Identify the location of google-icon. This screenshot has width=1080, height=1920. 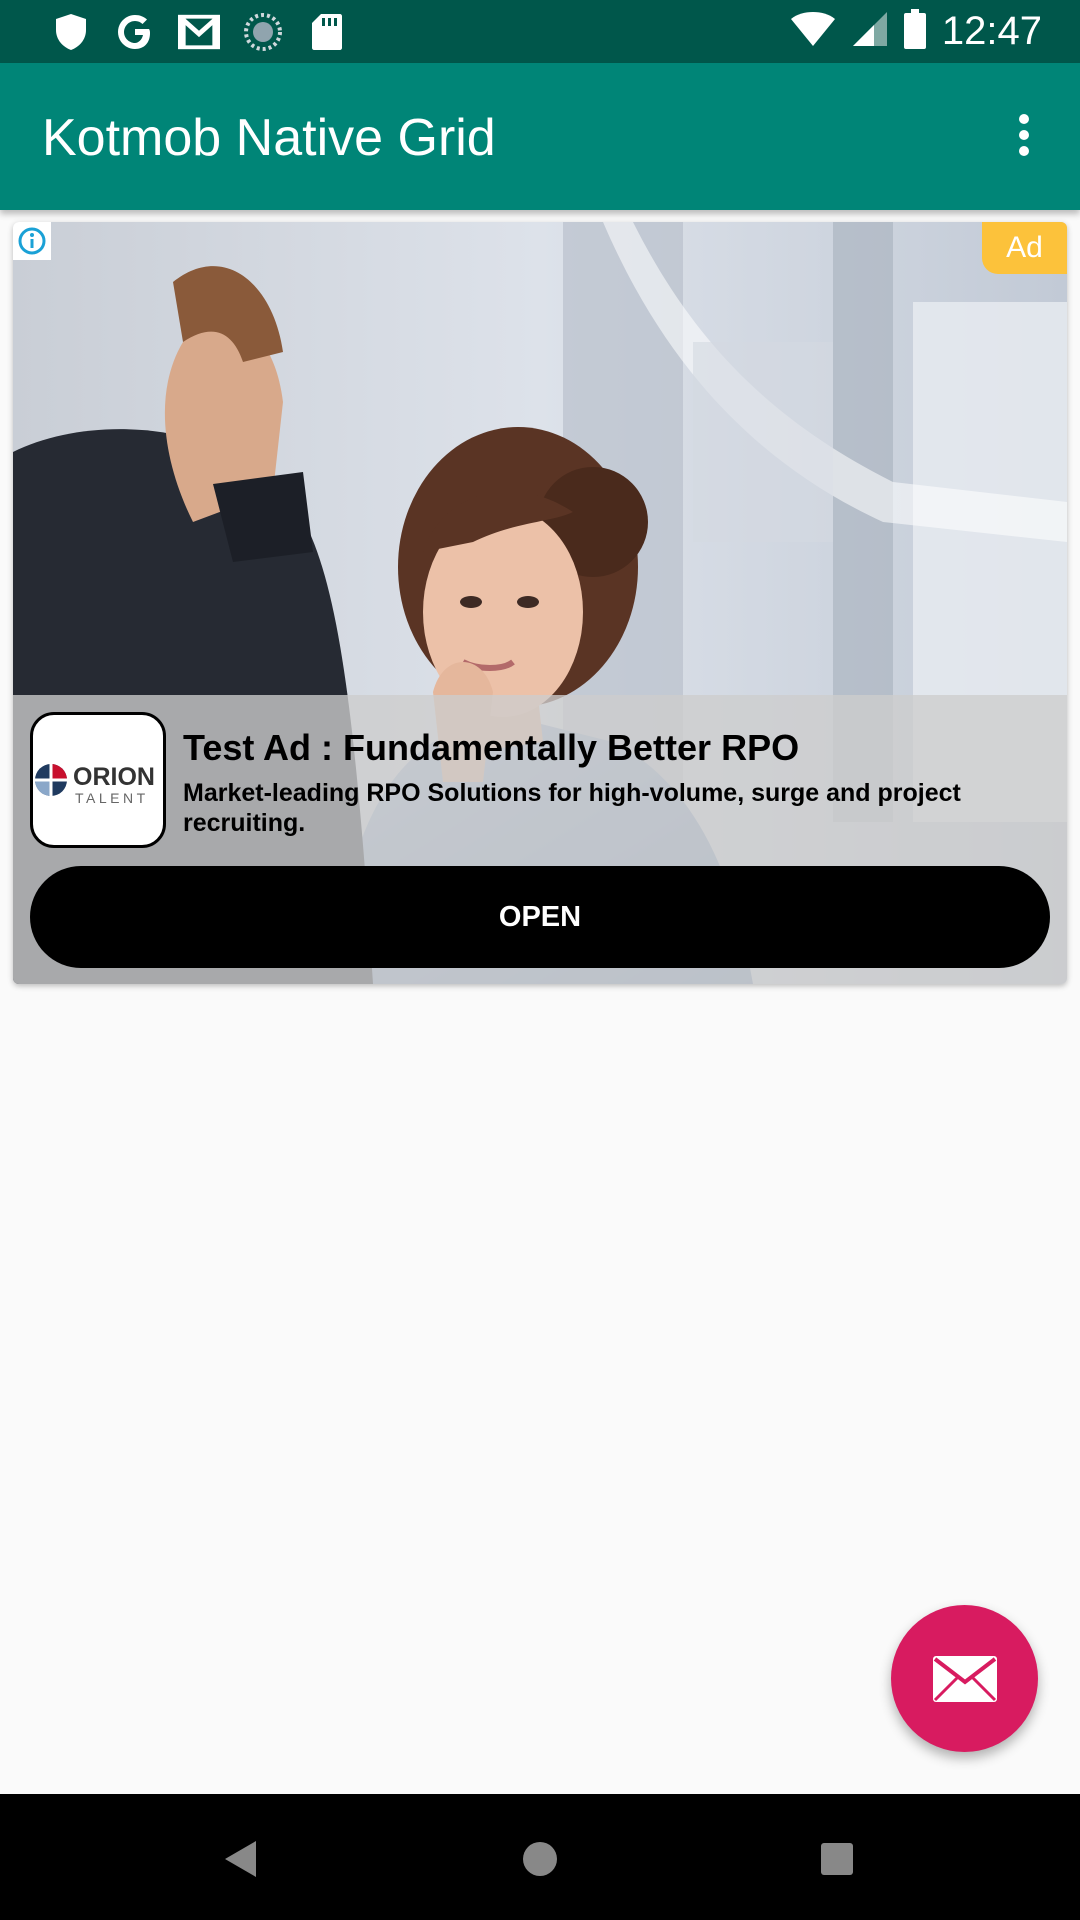
(135, 32).